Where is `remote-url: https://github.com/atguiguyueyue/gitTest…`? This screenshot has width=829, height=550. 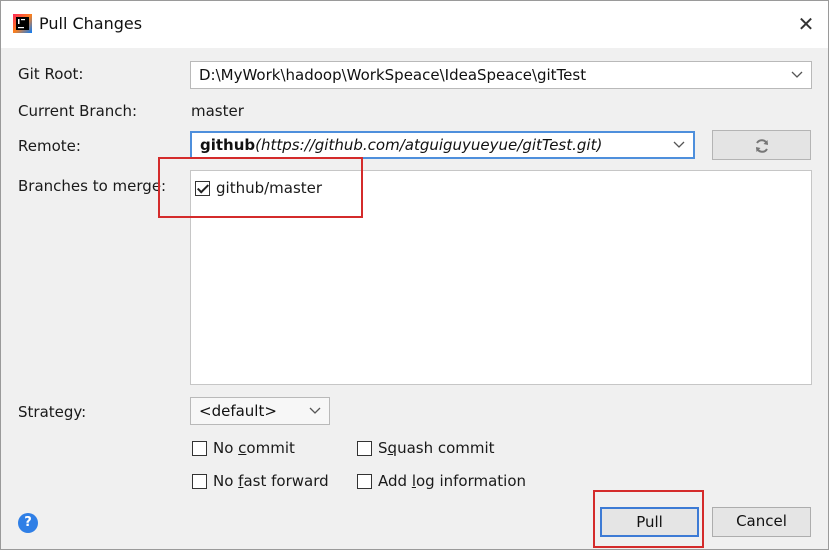 remote-url: https://github.com/atguiguyueyue/gitTest… is located at coordinates (429, 145).